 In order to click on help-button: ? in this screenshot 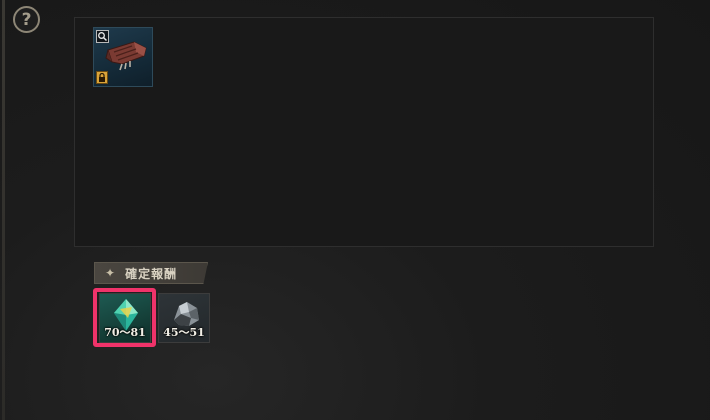, I will do `click(26, 19)`.